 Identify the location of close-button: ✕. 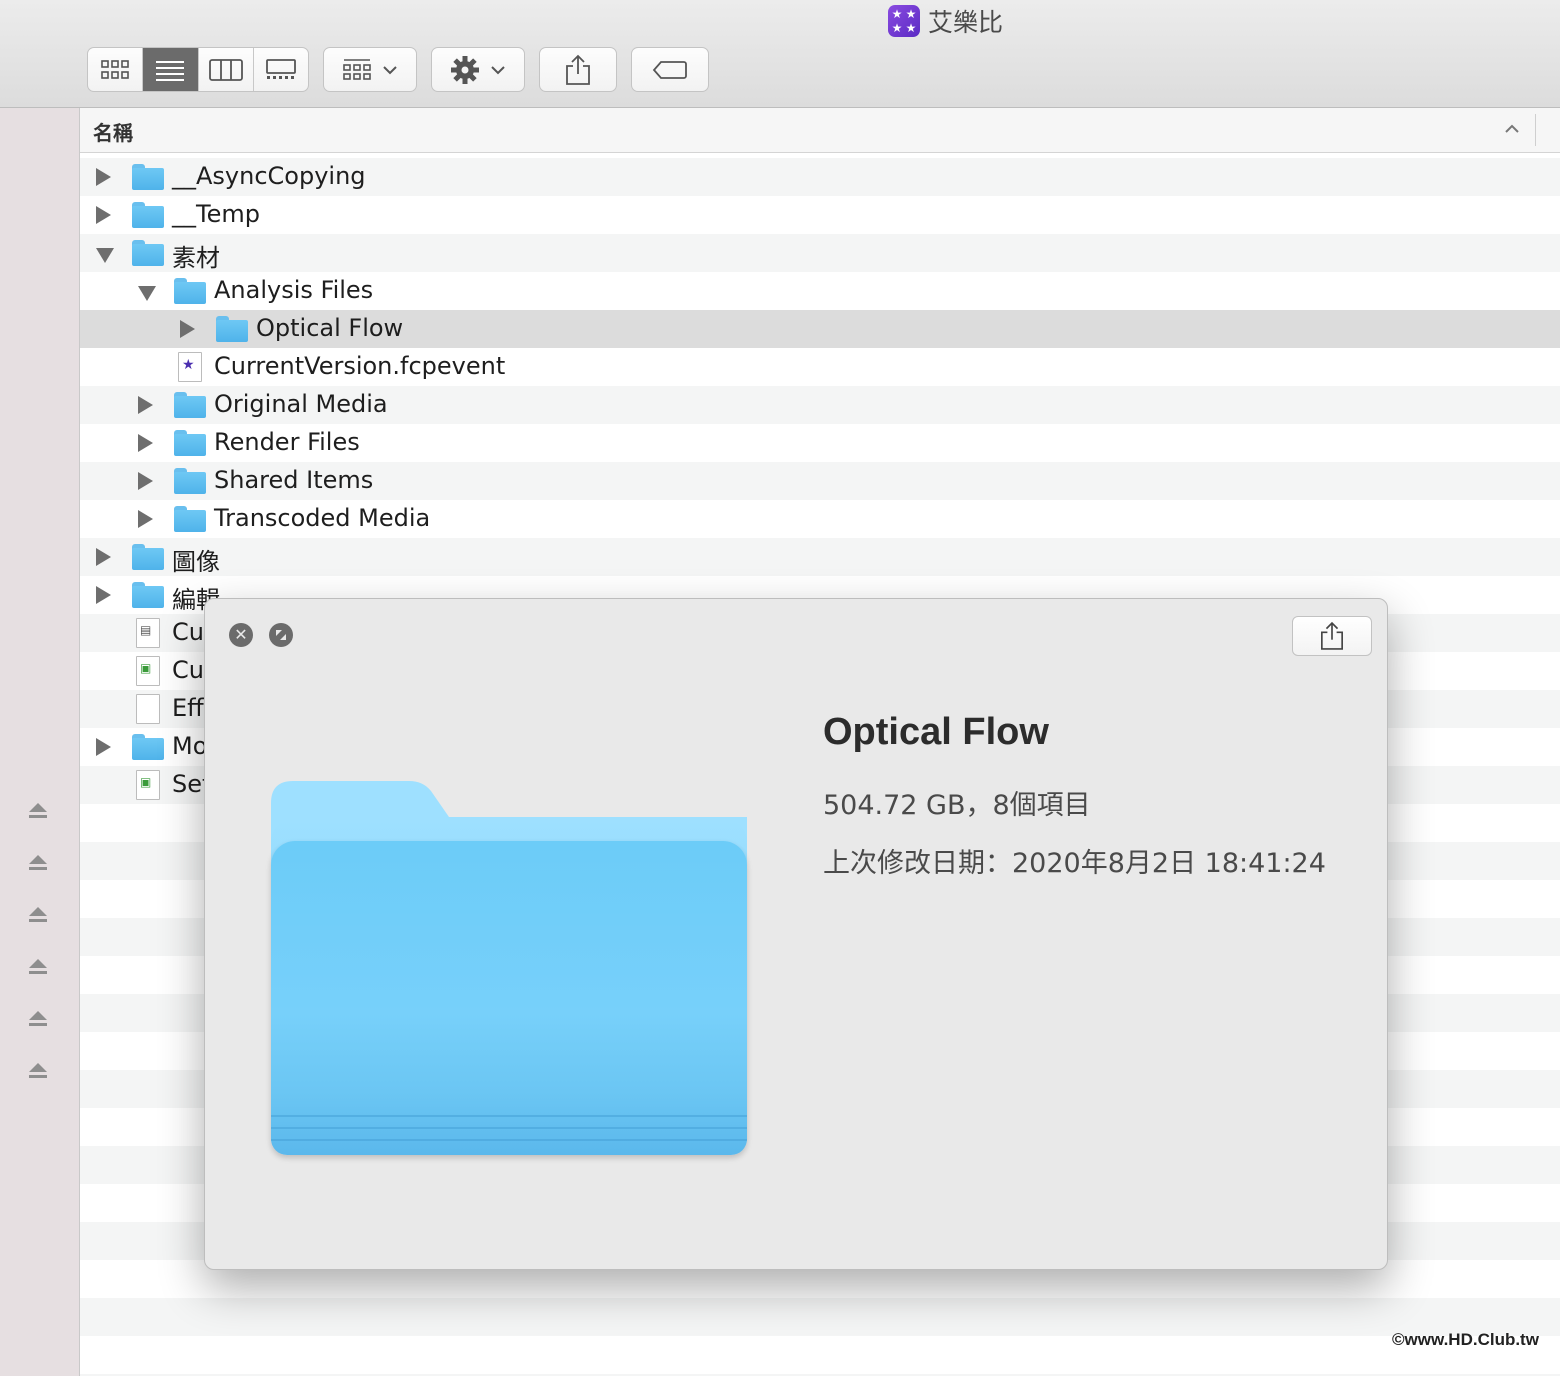
(241, 635).